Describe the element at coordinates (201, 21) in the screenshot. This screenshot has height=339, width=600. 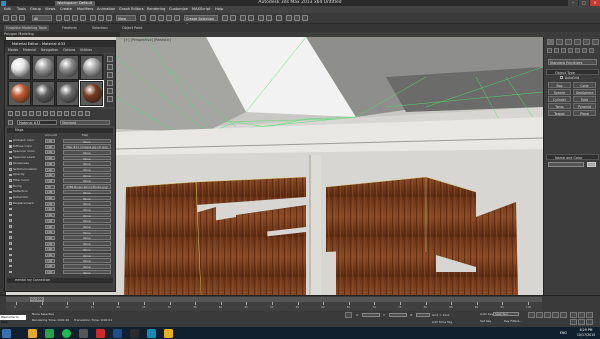
I see `named-selection-set: Create Selection Se` at that location.